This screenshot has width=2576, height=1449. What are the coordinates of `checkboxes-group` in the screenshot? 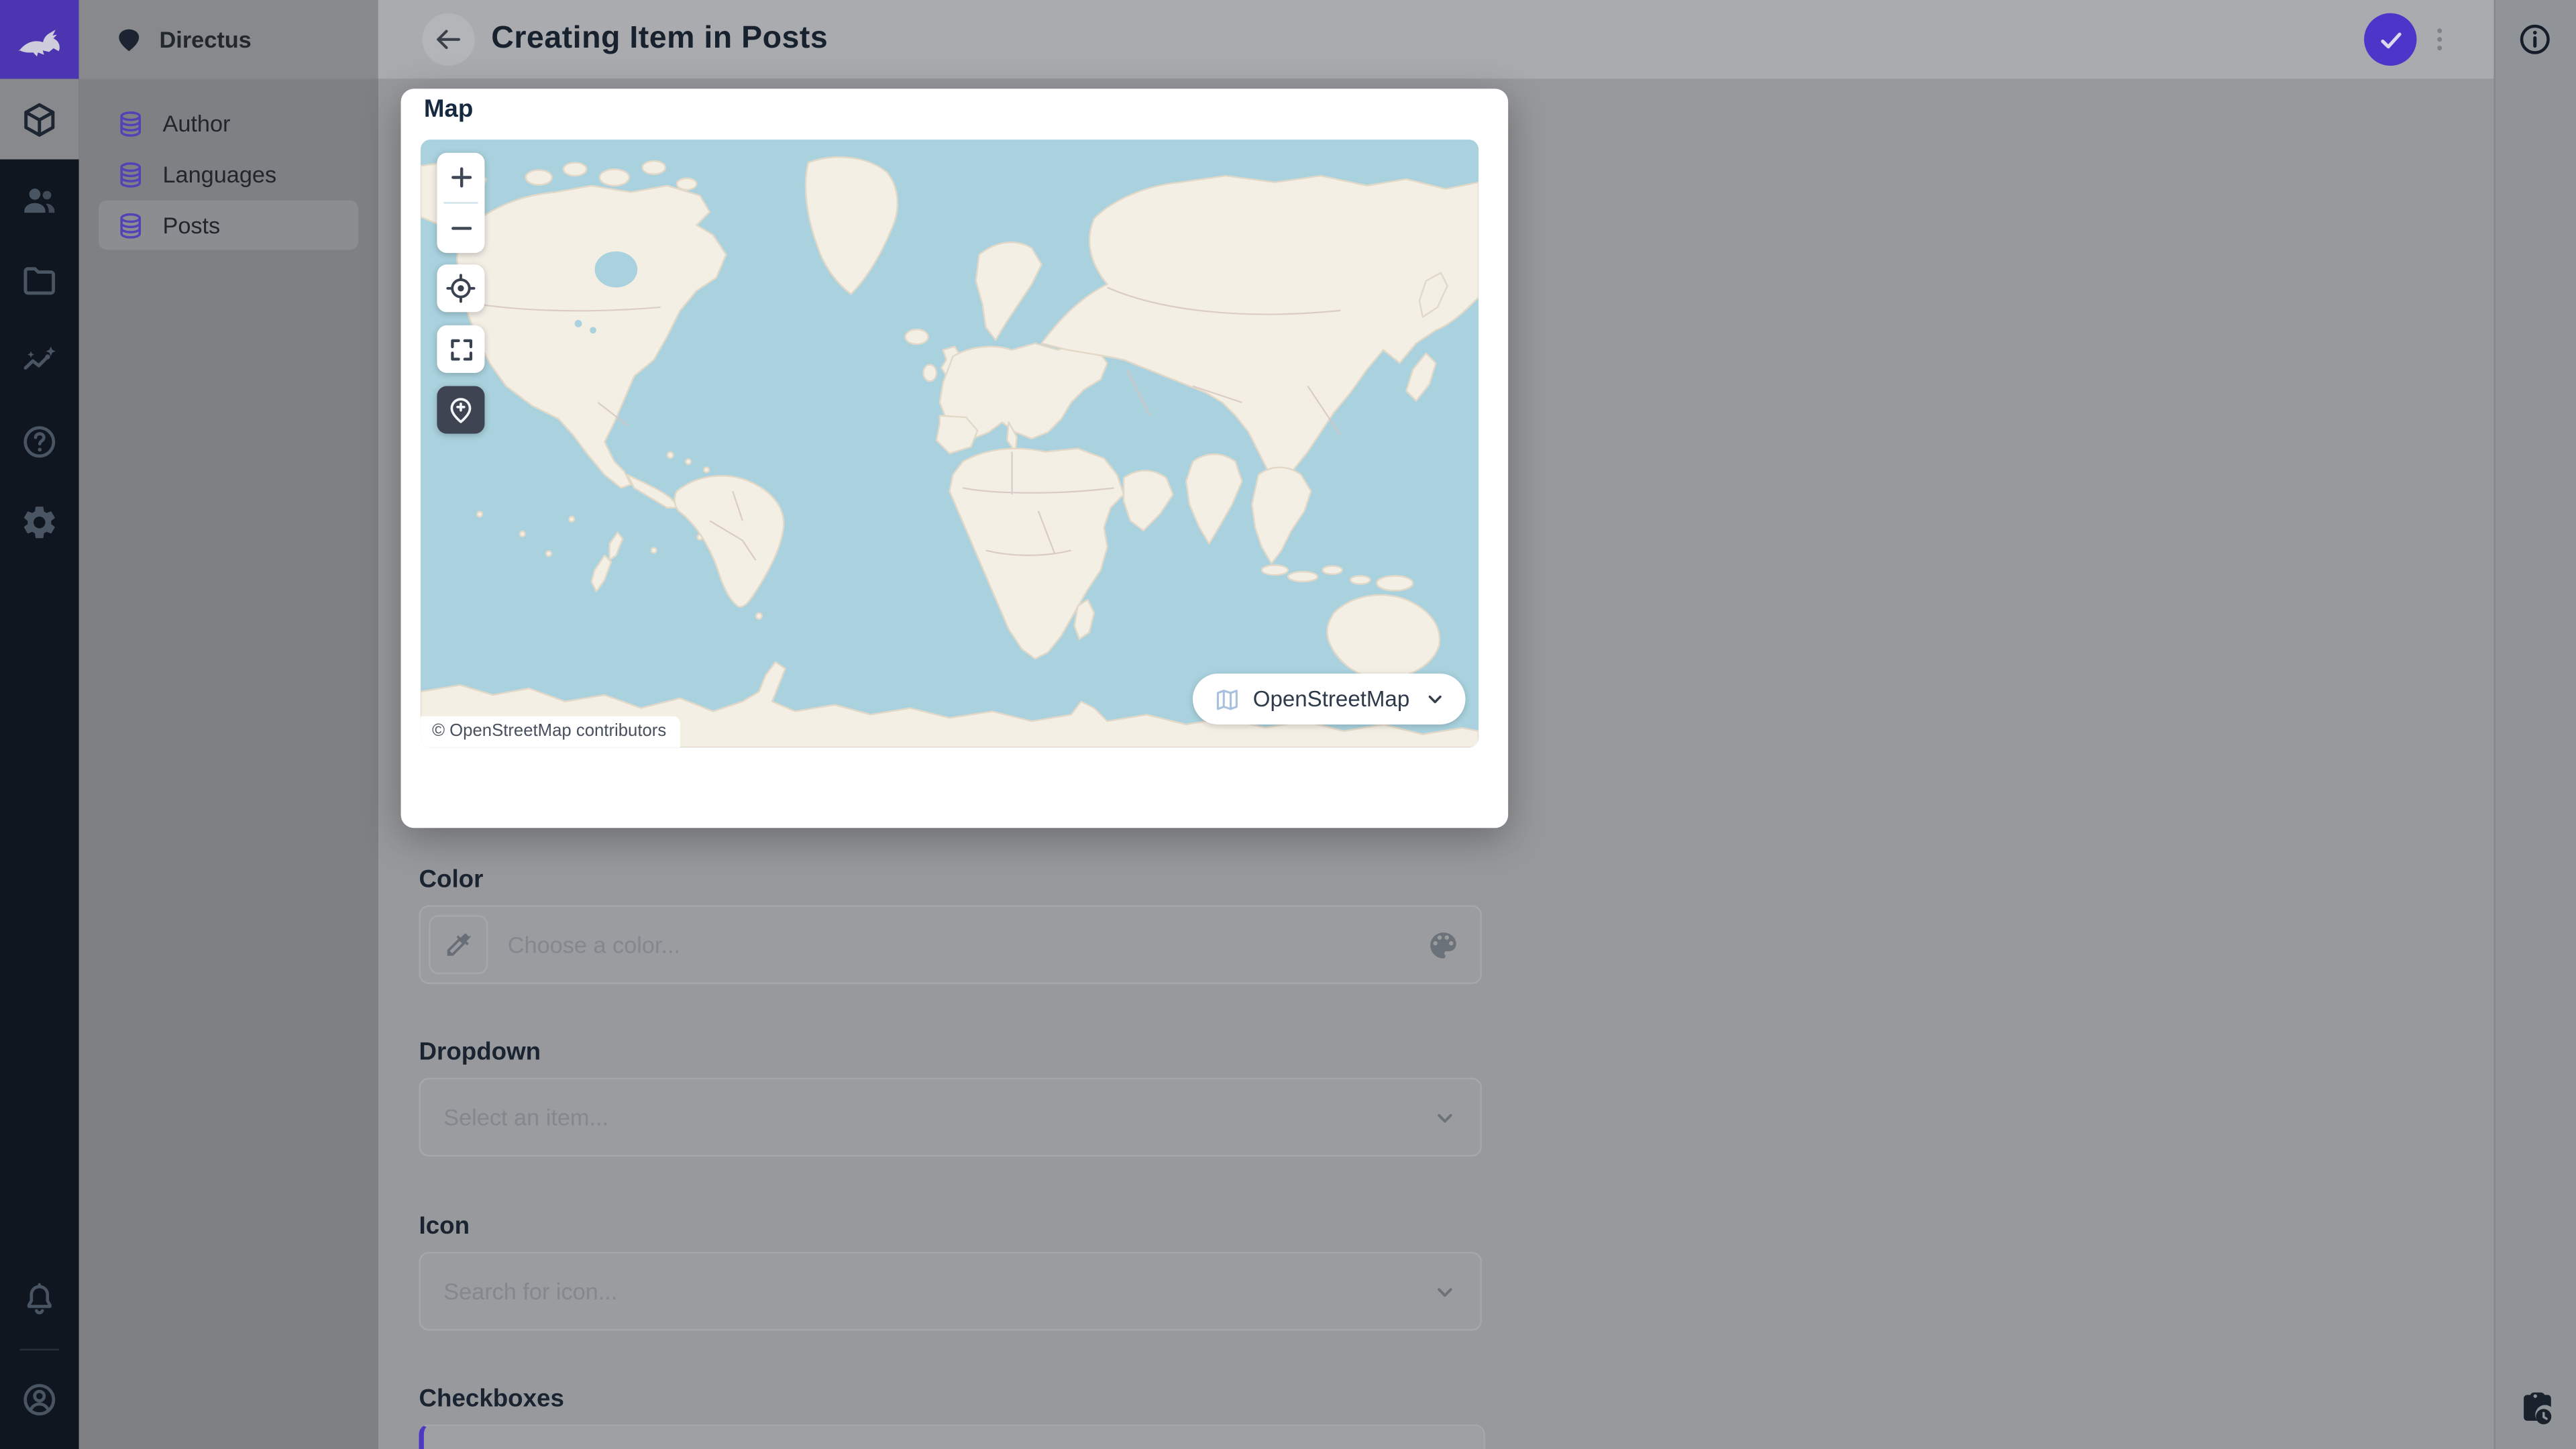 It's located at (952, 1436).